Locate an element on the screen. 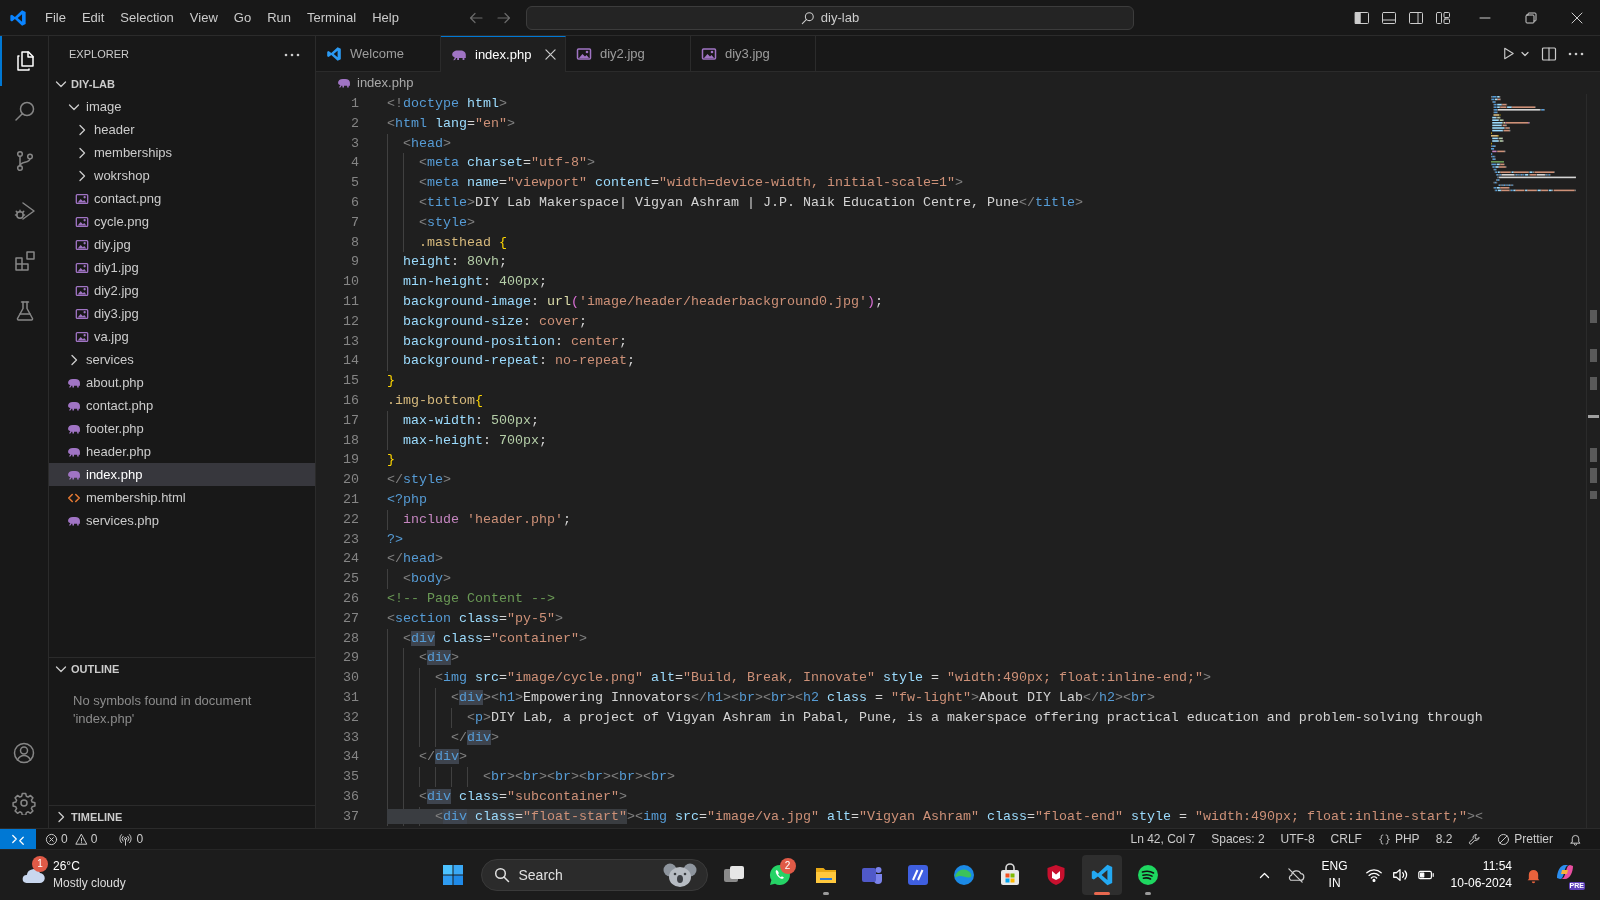 This screenshot has width=1600, height=900. tiles-icon is located at coordinates (452, 875).